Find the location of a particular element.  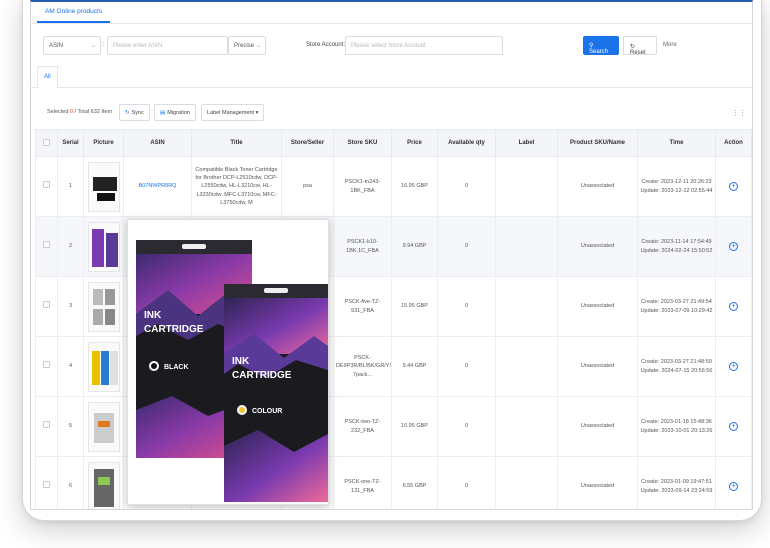

match-select: Precise ⌄ is located at coordinates (247, 45).